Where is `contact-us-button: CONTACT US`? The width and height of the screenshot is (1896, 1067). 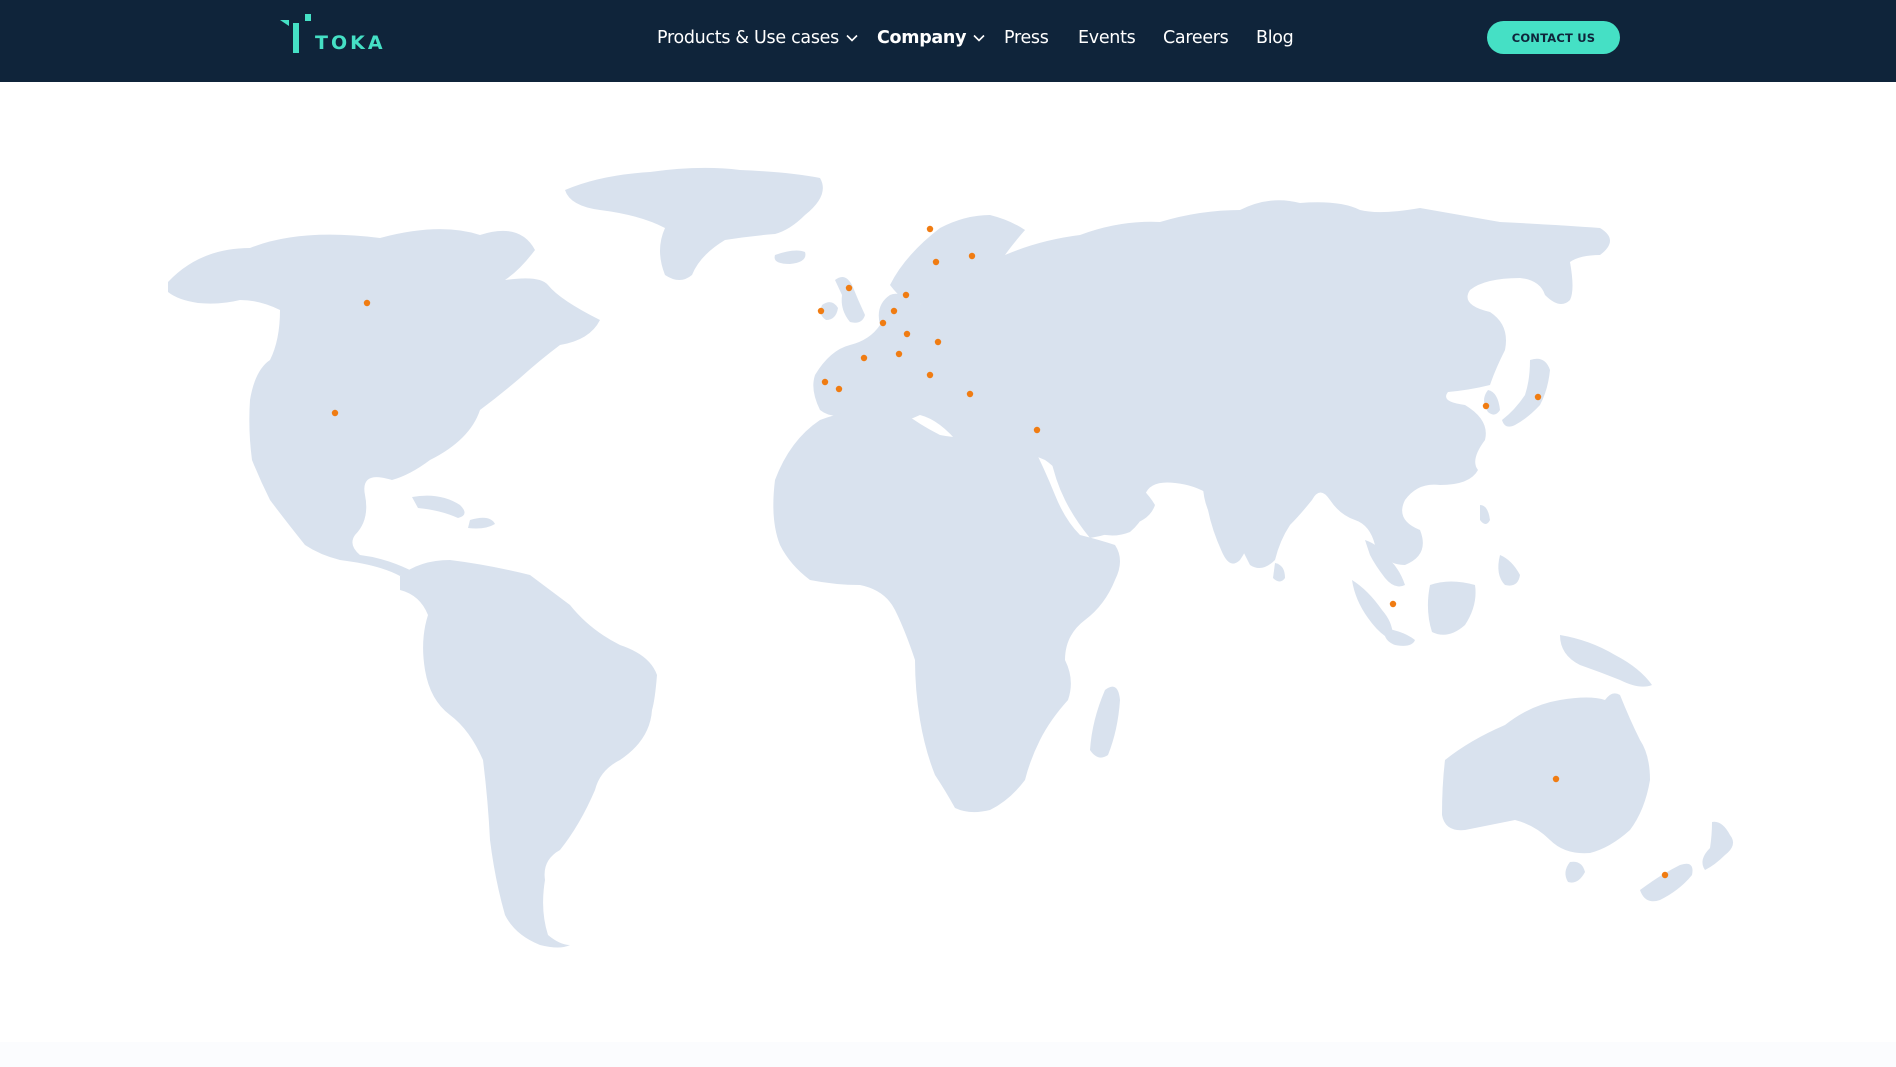 contact-us-button: CONTACT US is located at coordinates (1553, 37).